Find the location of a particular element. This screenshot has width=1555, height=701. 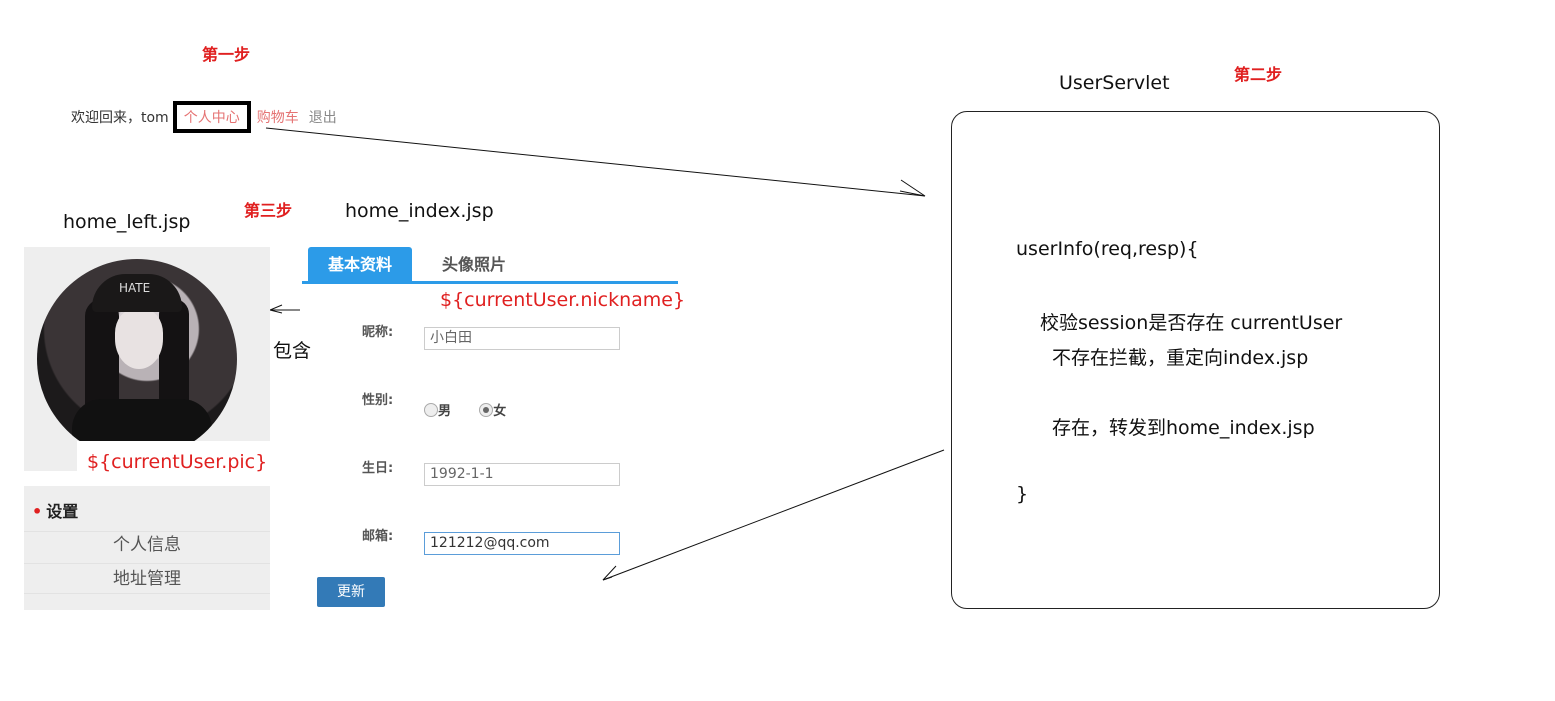

step1-label: 第一步 is located at coordinates (226, 54).